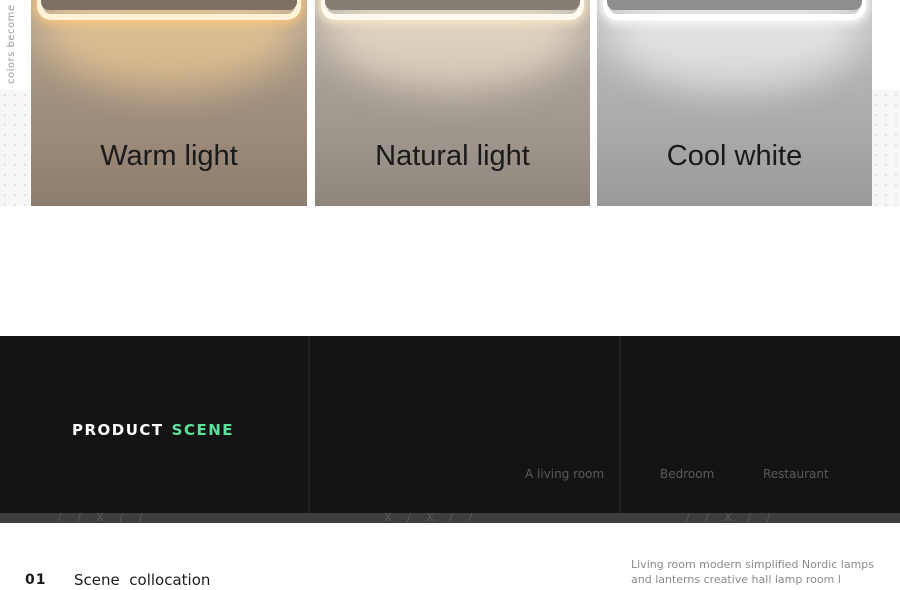 Image resolution: width=900 pixels, height=590 pixels. Describe the element at coordinates (734, 156) in the screenshot. I see `panel-label-cool: Cool white` at that location.